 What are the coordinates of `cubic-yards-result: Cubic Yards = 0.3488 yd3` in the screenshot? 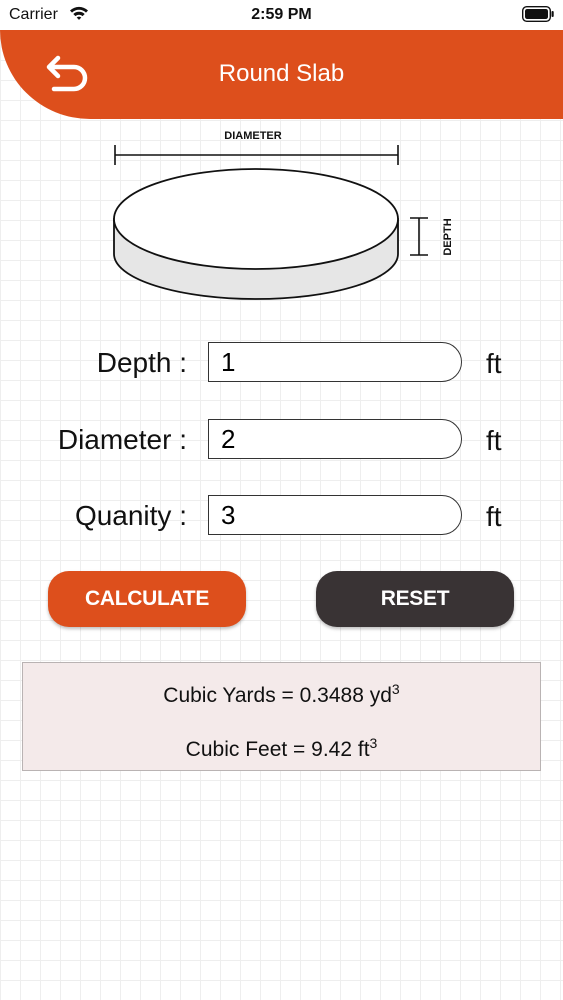 It's located at (281, 694).